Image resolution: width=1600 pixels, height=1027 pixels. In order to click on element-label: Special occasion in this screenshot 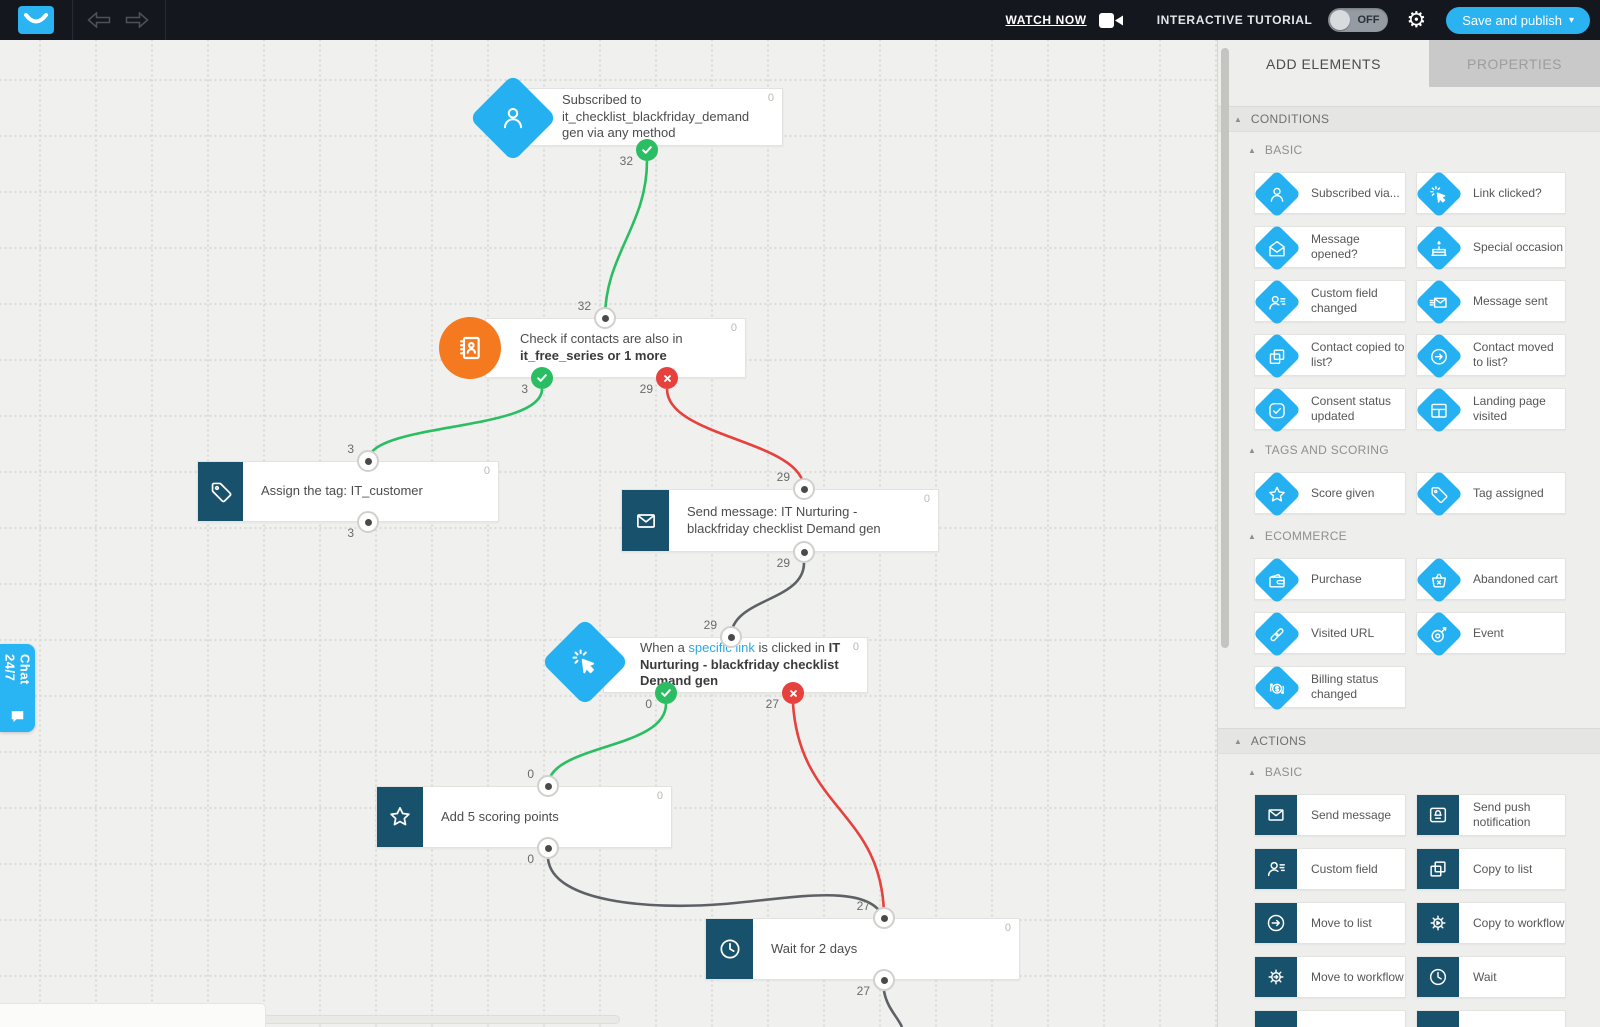, I will do `click(1518, 246)`.